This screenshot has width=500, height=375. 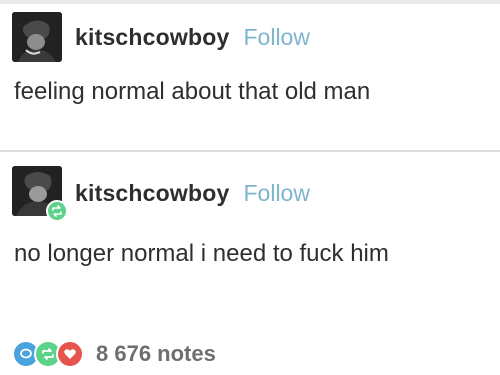 What do you see at coordinates (192, 91) in the screenshot?
I see `post-text: feeling normal about that old man` at bounding box center [192, 91].